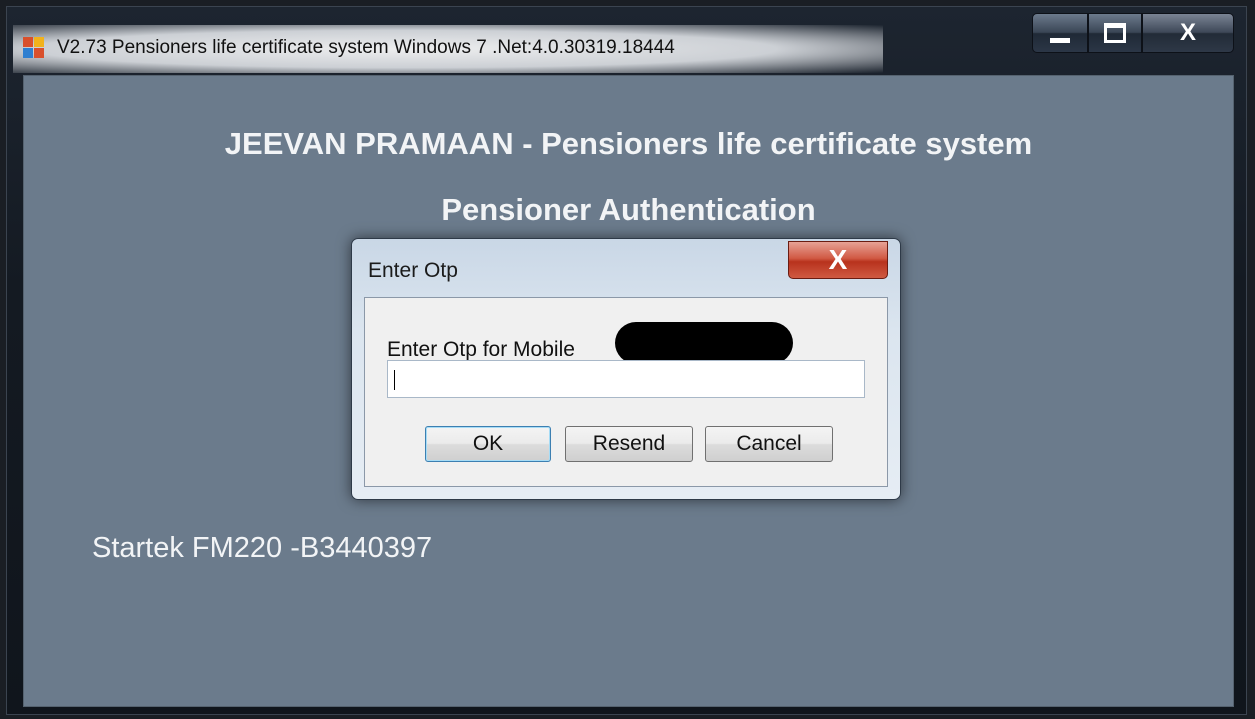 The width and height of the screenshot is (1255, 719). I want to click on resend-button: Resend, so click(629, 444).